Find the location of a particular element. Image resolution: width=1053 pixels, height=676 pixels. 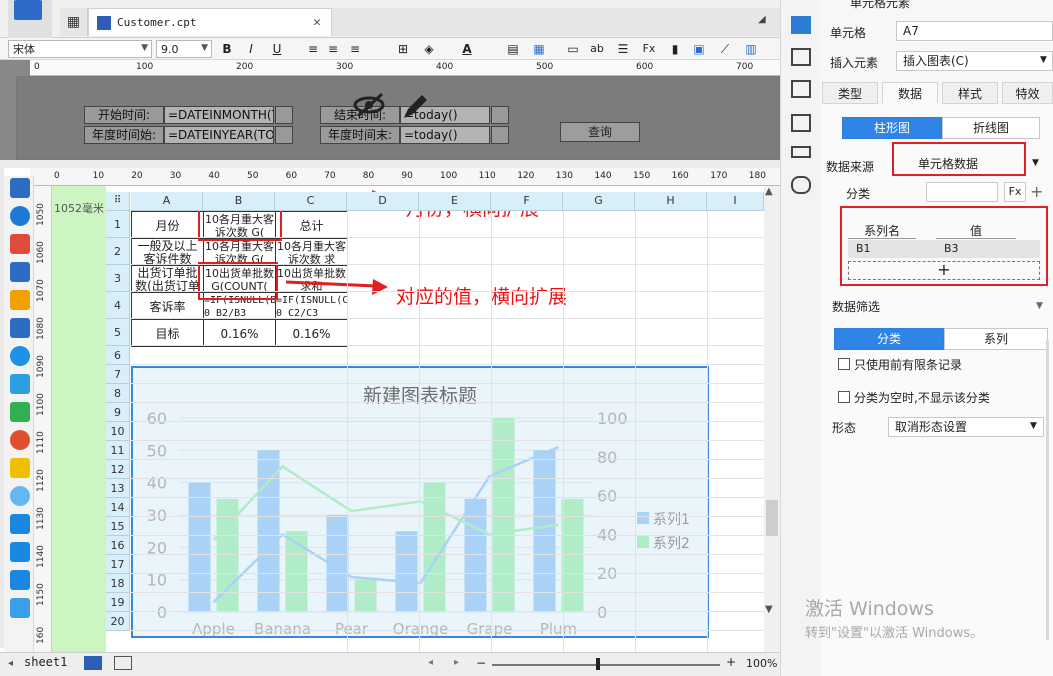

column-header: B is located at coordinates (239, 201).